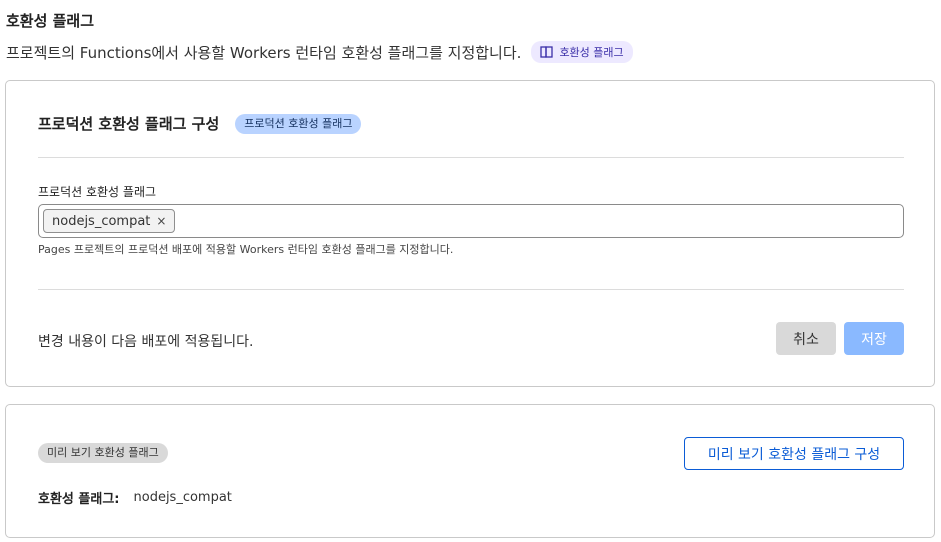  I want to click on flag-tag: nodejs_compat ×, so click(109, 221).